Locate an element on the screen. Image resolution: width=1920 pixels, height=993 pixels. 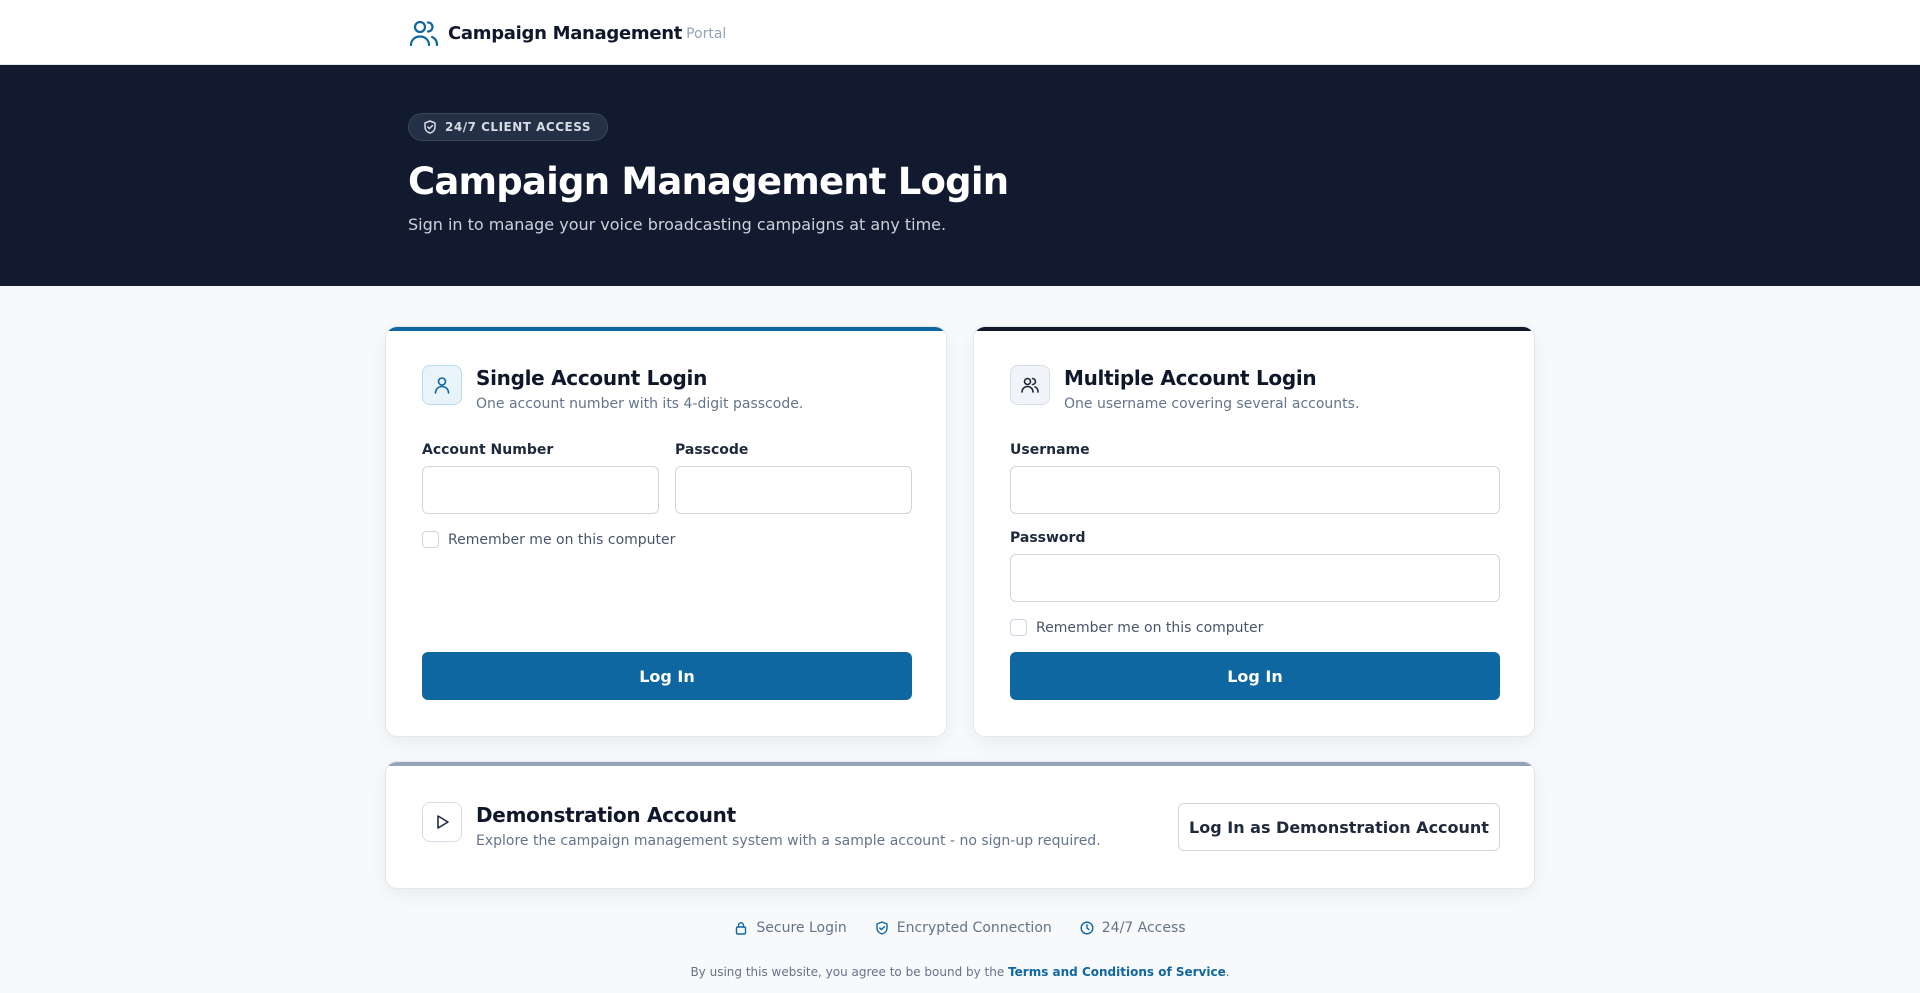
lock-icon is located at coordinates (741, 928).